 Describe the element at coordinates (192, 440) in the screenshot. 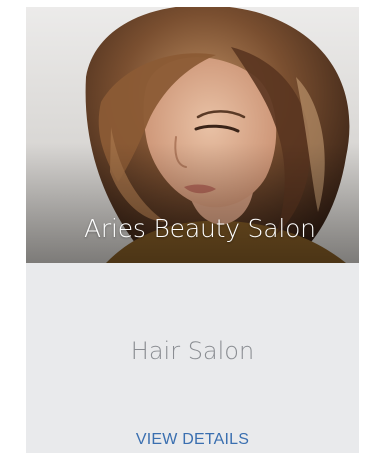

I see `view-details-link: VIEW DETAILS` at that location.